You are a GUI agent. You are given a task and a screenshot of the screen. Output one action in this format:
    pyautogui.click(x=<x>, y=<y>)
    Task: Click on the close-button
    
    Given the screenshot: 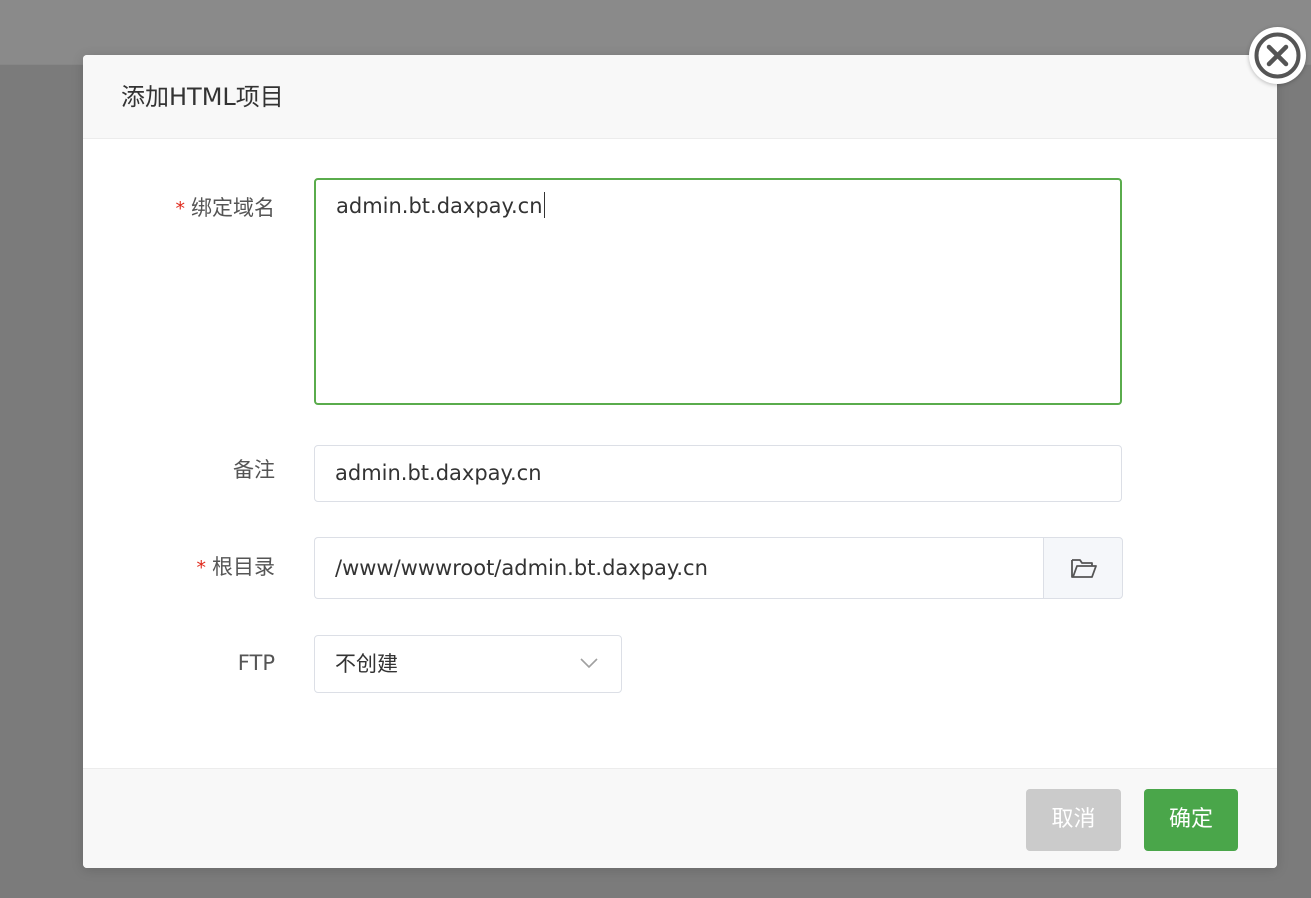 What is the action you would take?
    pyautogui.click(x=1277, y=55)
    